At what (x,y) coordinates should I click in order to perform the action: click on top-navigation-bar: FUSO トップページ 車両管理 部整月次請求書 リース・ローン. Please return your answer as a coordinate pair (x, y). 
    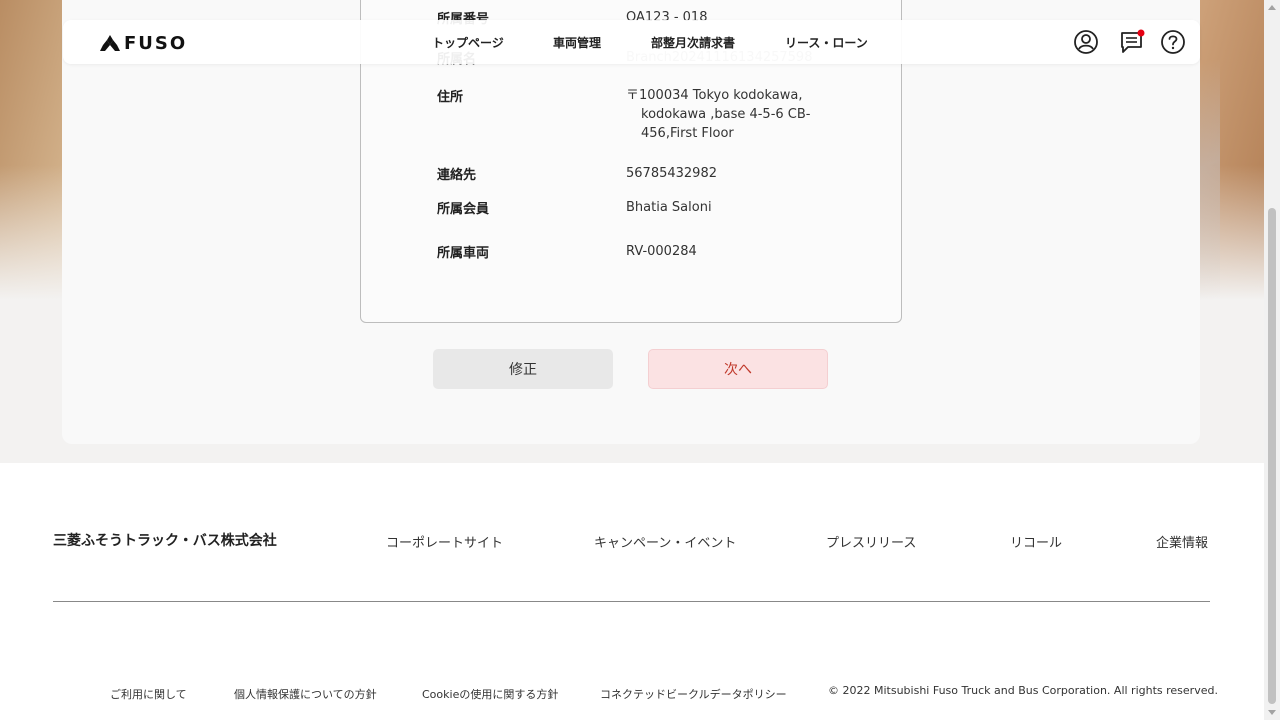
    Looking at the image, I should click on (631, 42).